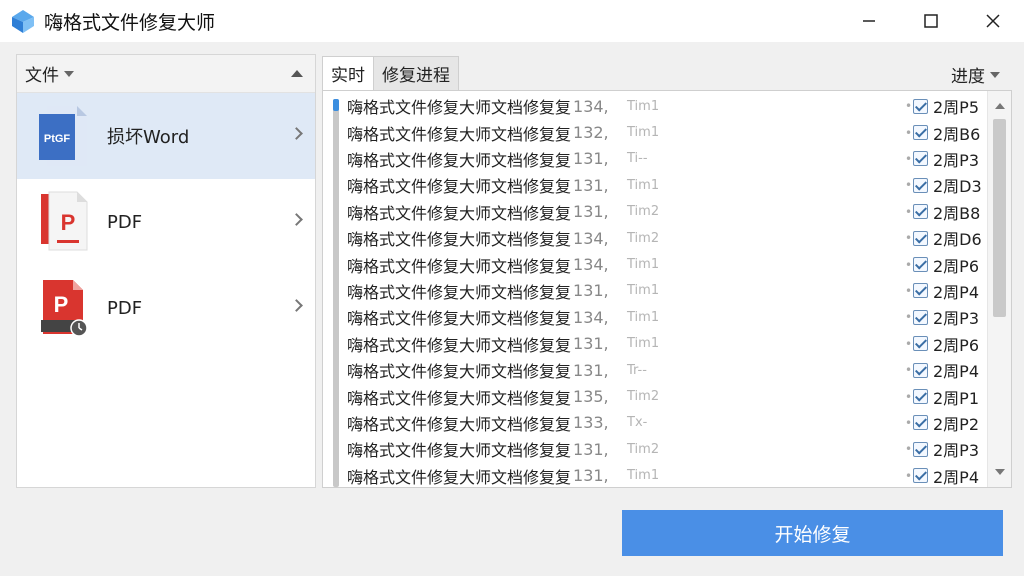  I want to click on row-code: 2周B6, so click(957, 134).